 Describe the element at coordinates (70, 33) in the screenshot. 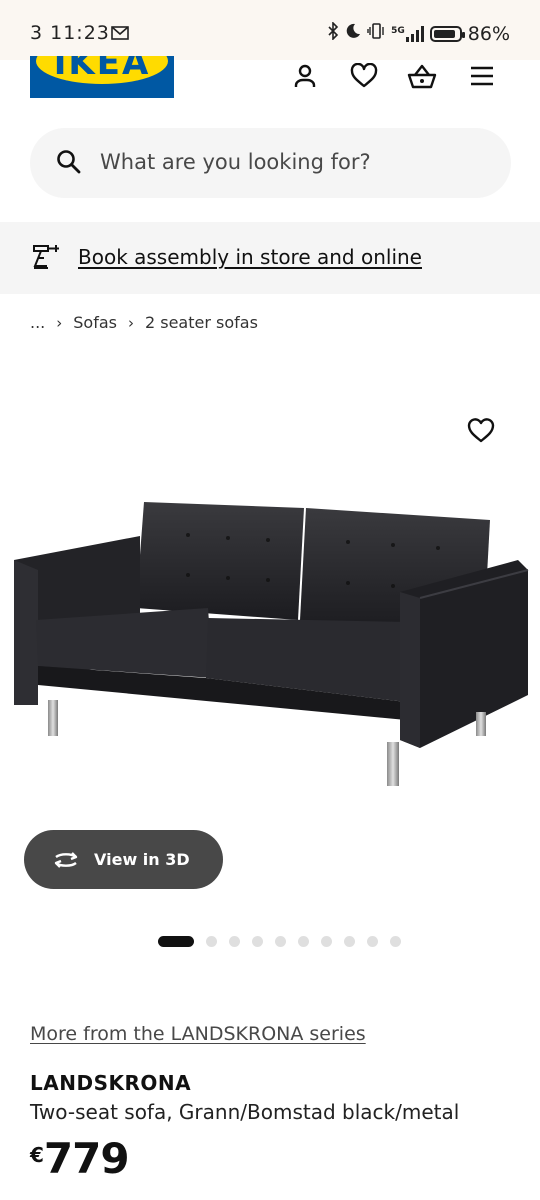

I see `status-time: 3 11:23` at that location.